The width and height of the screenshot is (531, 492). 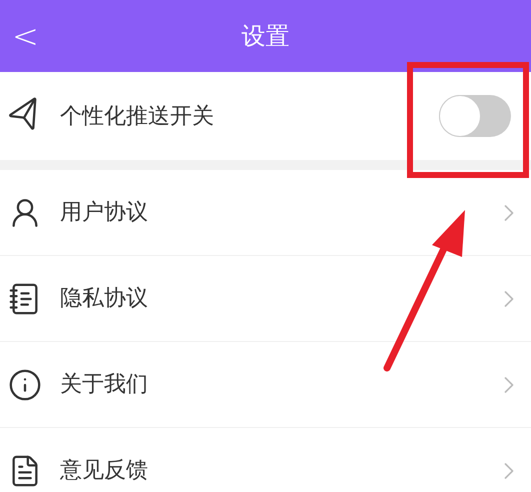 What do you see at coordinates (137, 116) in the screenshot?
I see `setting-label: 个性化推送开关` at bounding box center [137, 116].